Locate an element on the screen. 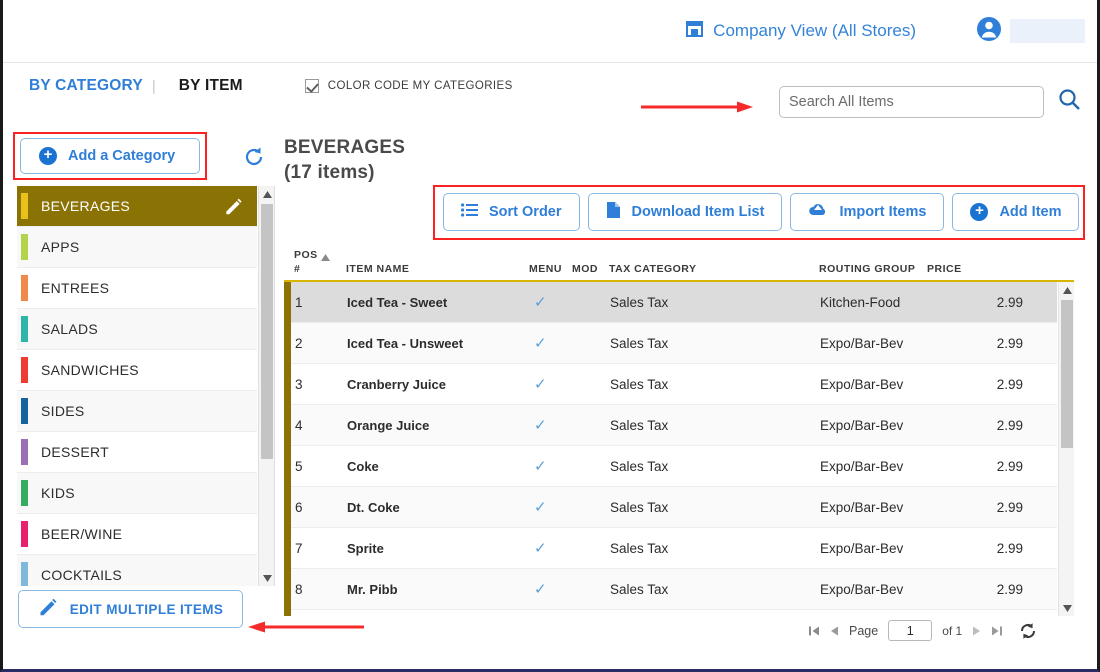  category-scrollbar is located at coordinates (266, 386).